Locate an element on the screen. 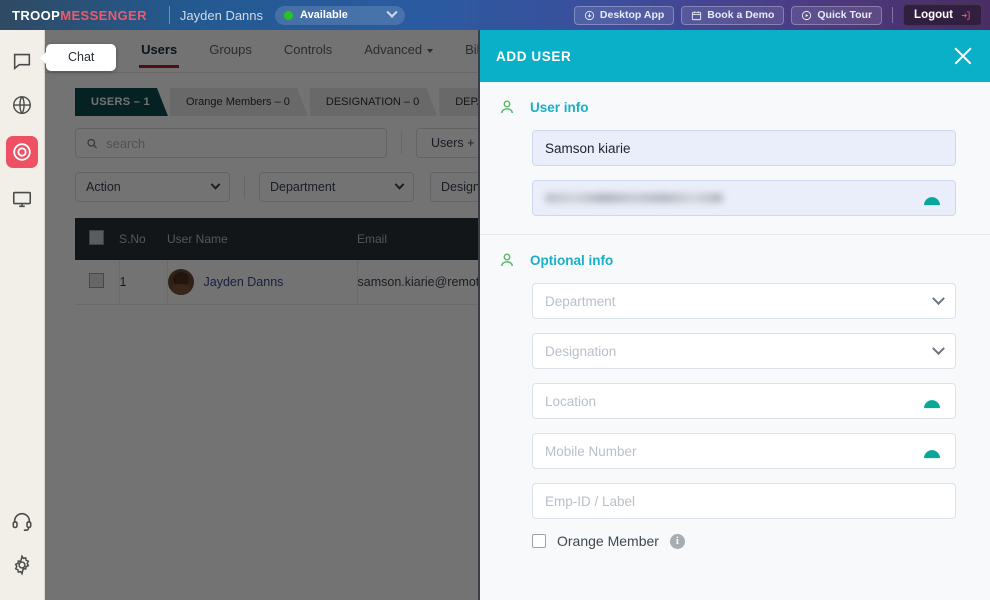 Image resolution: width=990 pixels, height=600 pixels. optional-info-title: Optional info is located at coordinates (572, 260).